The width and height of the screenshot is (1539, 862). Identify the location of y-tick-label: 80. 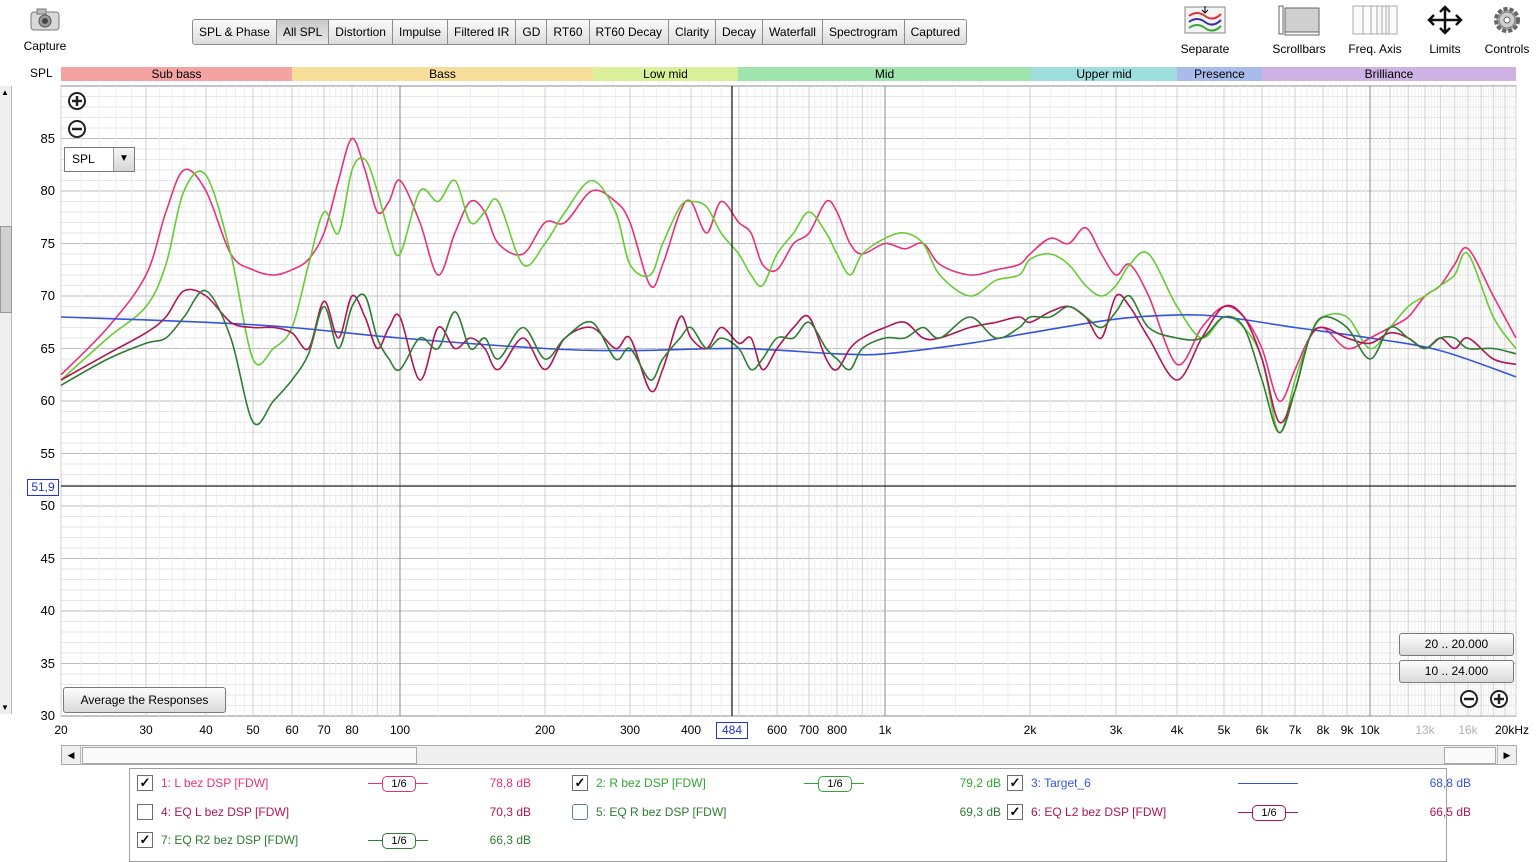
(47, 190).